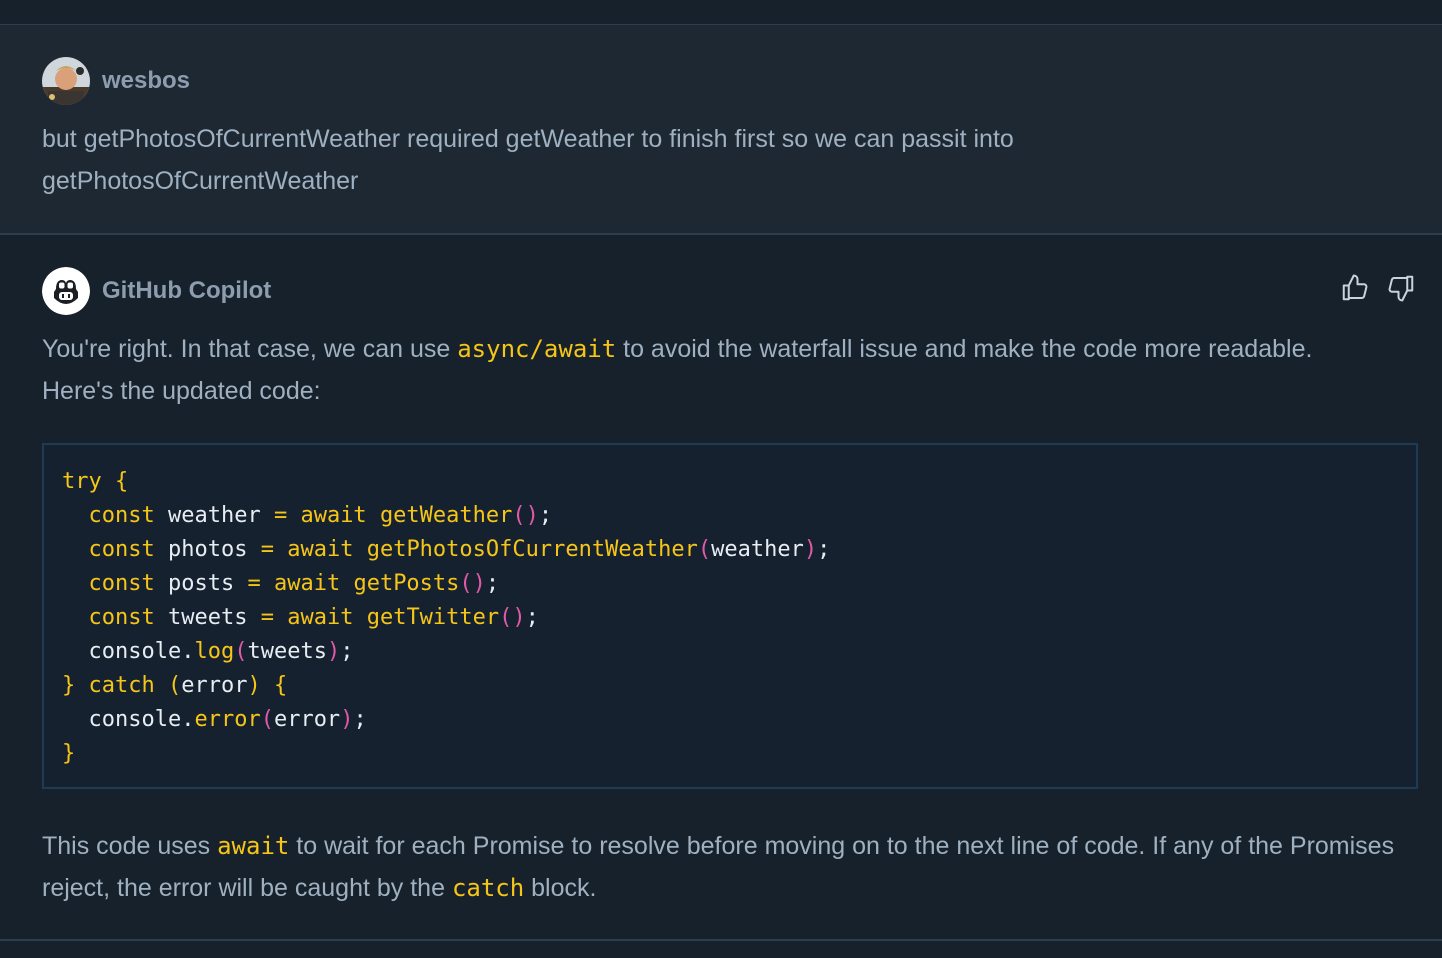  Describe the element at coordinates (294, 583) in the screenshot. I see `code-line-4: const posts = await getPosts();` at that location.